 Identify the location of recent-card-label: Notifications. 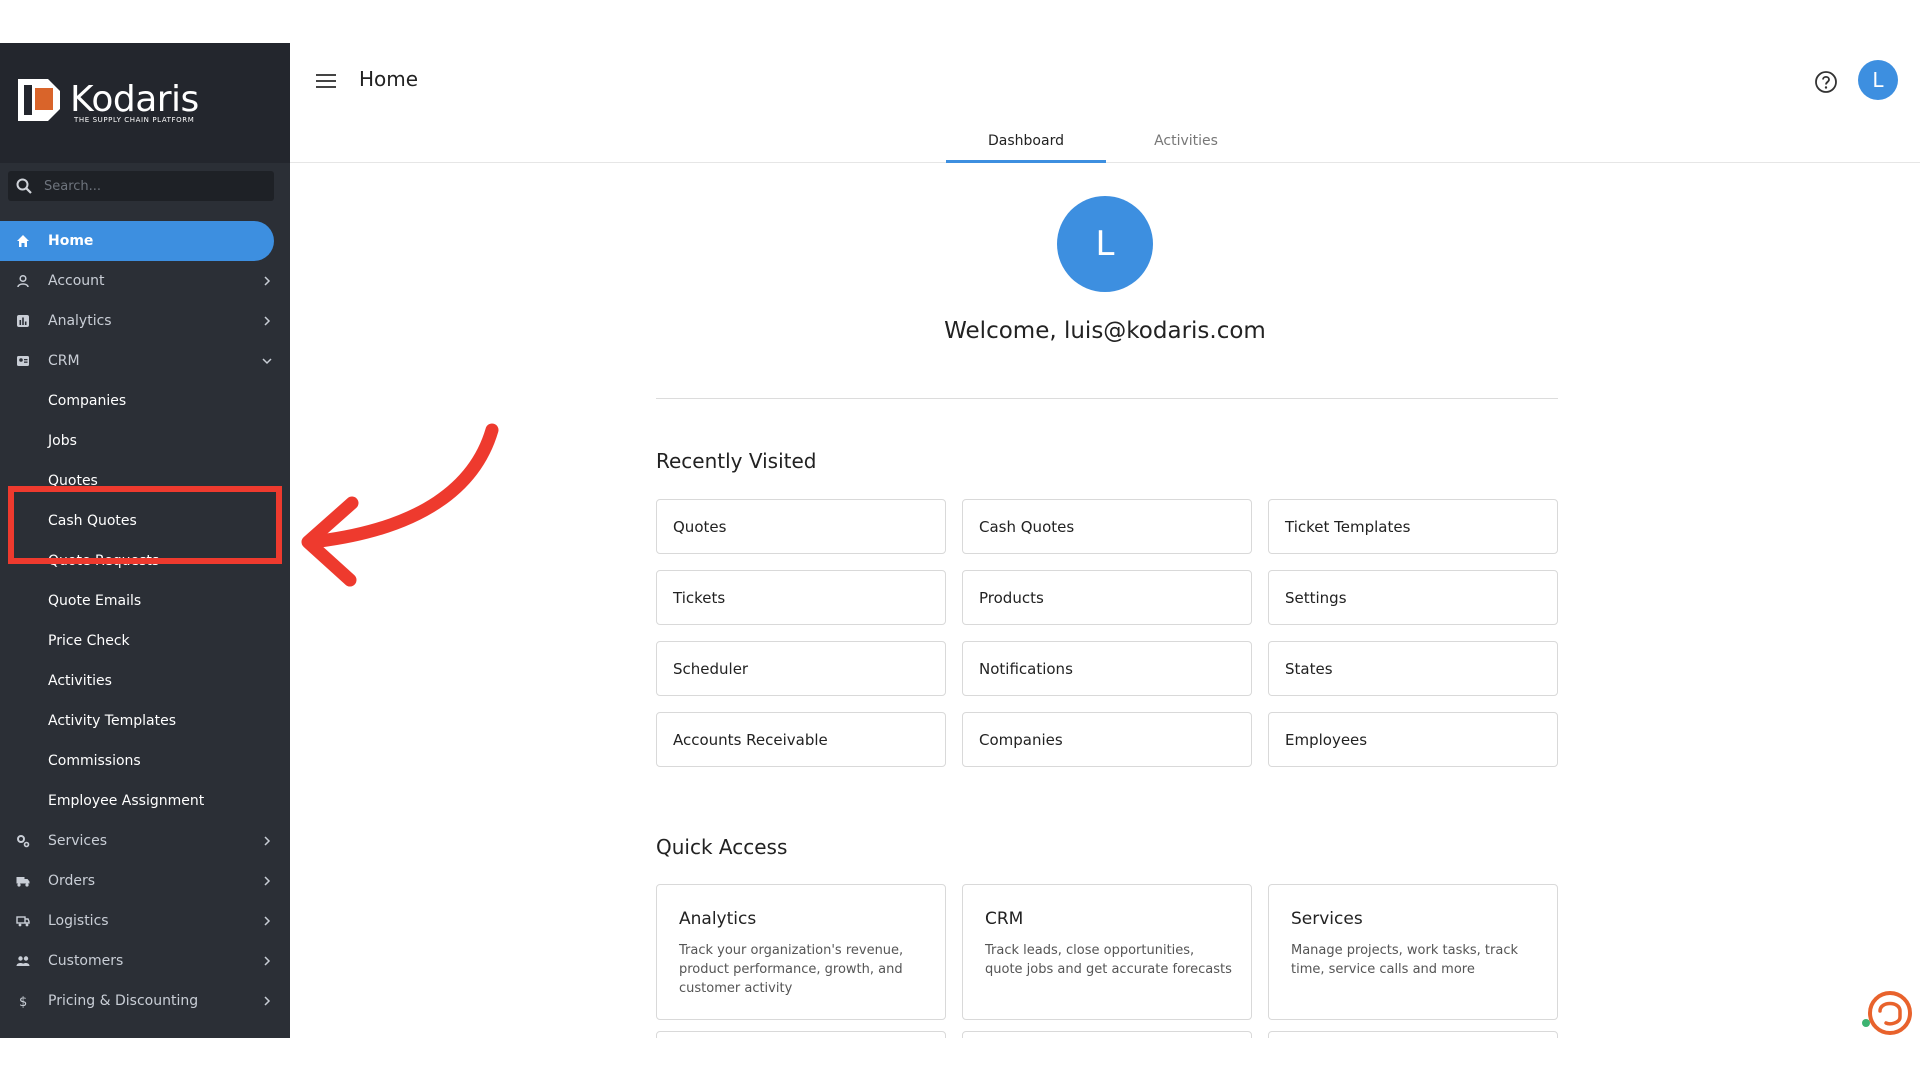
(1026, 669).